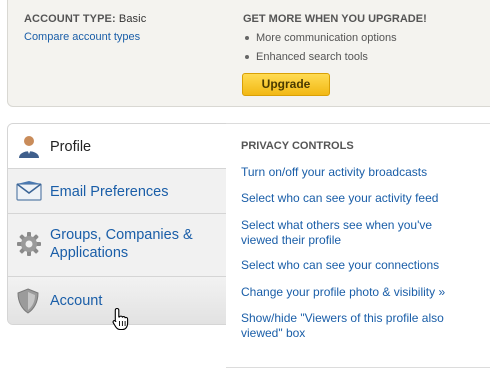 The height and width of the screenshot is (378, 490). I want to click on nav-item-groups-companies-applications: Groups, Companies & Applications, so click(117, 245).